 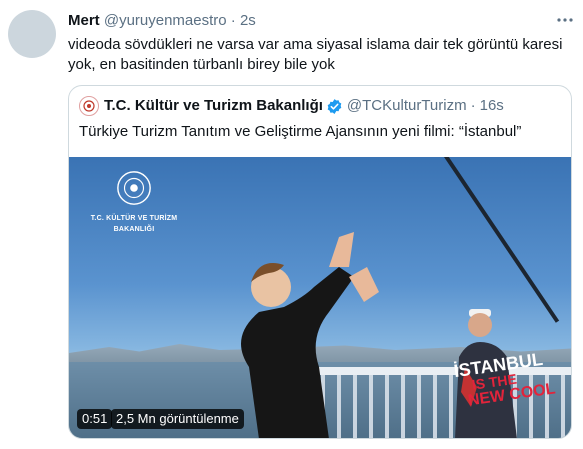 I want to click on tweet-header: Mert @yuruyenmaestro · 2s, so click(x=162, y=21).